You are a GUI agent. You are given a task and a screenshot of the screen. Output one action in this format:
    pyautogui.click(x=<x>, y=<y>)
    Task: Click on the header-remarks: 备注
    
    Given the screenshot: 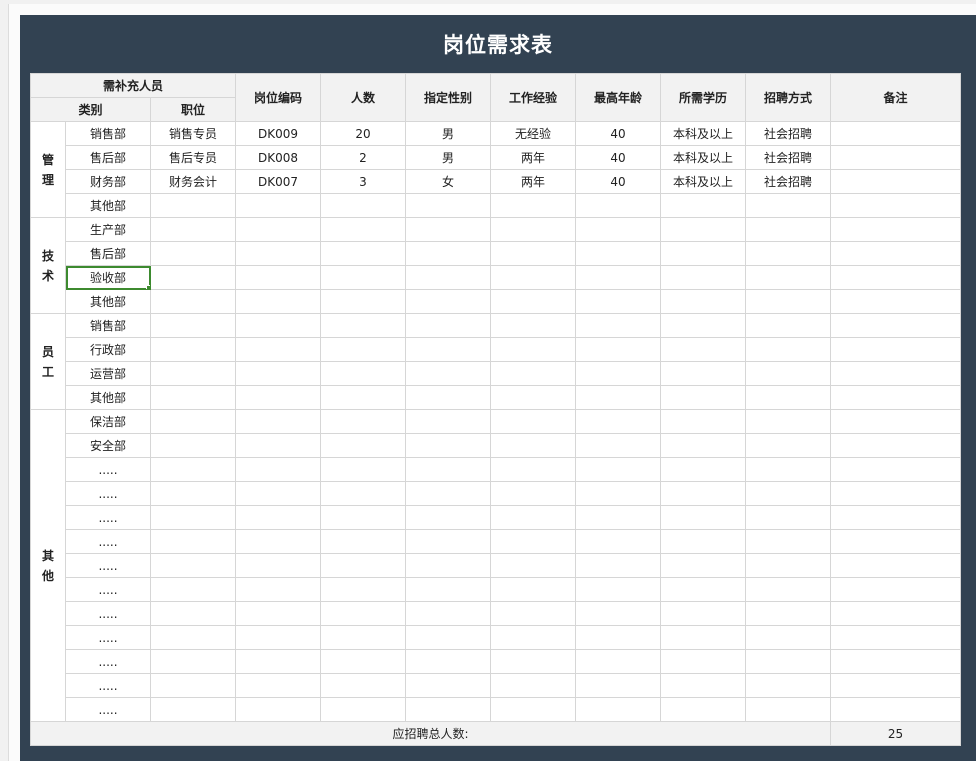 What is the action you would take?
    pyautogui.click(x=895, y=97)
    